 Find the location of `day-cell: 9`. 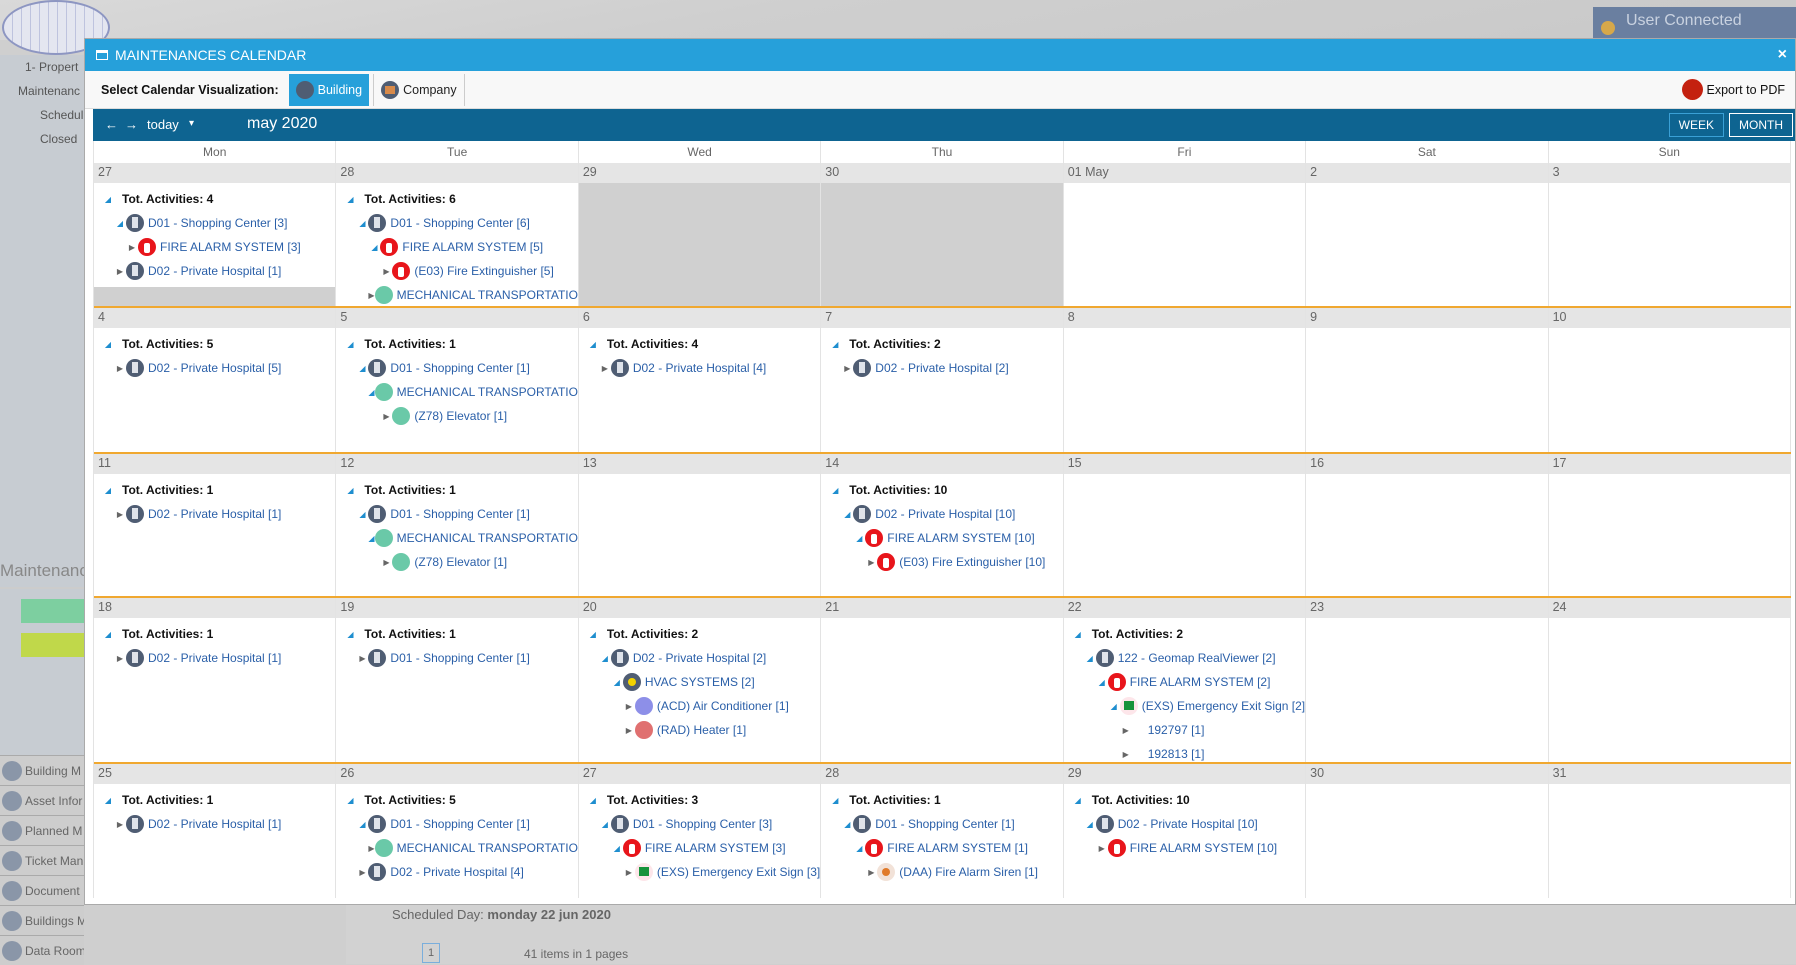

day-cell: 9 is located at coordinates (1427, 380).